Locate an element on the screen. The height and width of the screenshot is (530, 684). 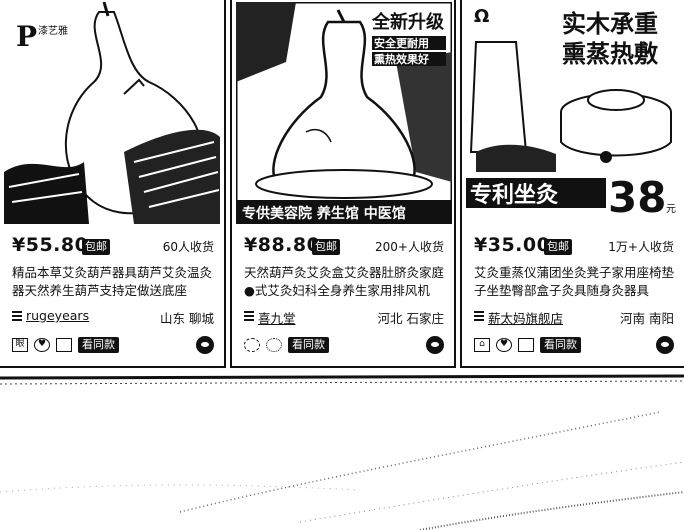
tags-row: 眼 ♥ 看同款 is located at coordinates (113, 346).